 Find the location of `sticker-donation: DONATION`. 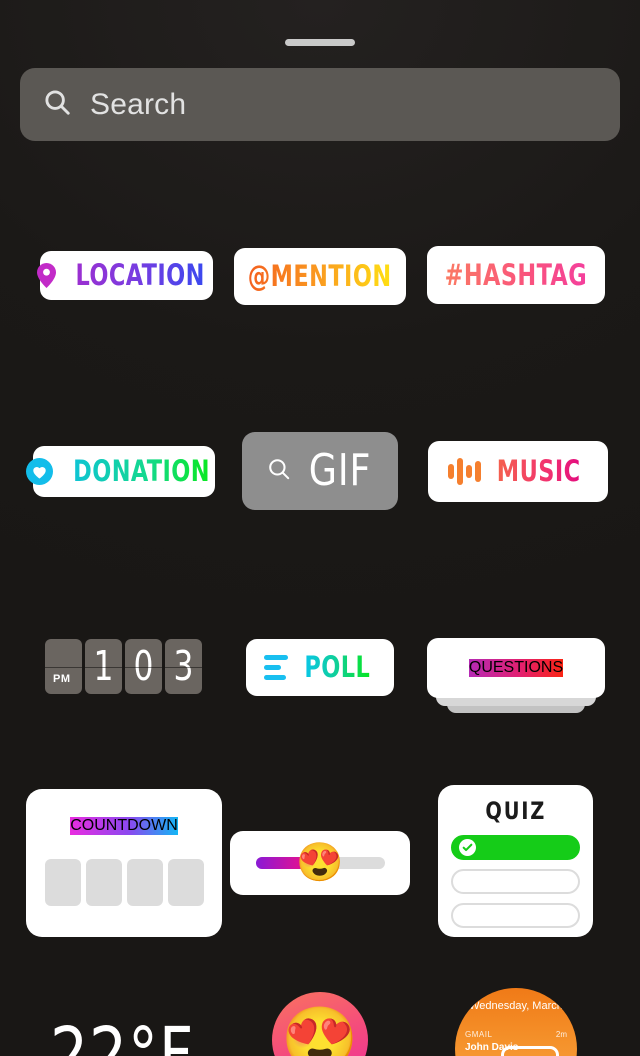

sticker-donation: DONATION is located at coordinates (120, 471).